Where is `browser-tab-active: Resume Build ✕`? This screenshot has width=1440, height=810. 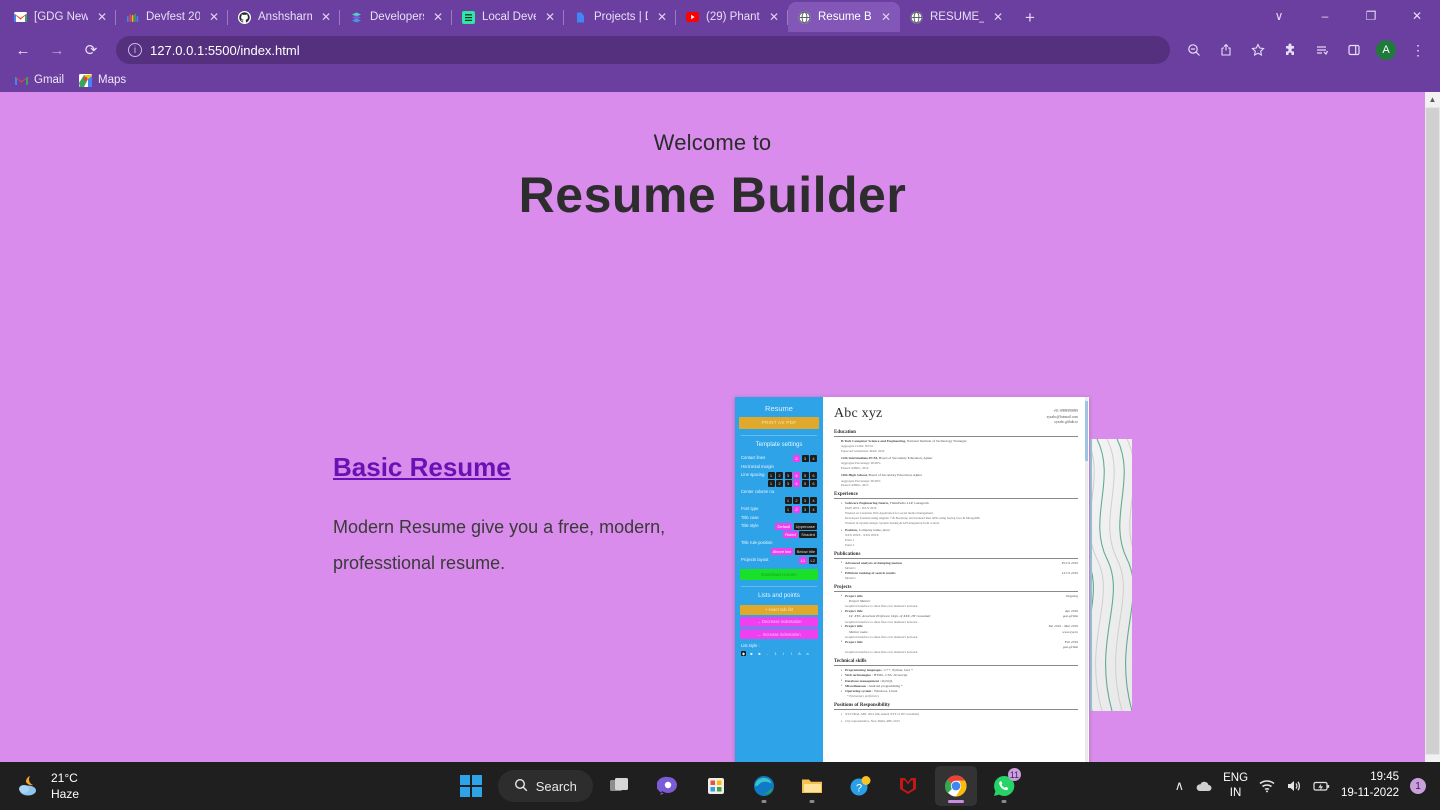
browser-tab-active: Resume Build ✕ is located at coordinates (844, 17).